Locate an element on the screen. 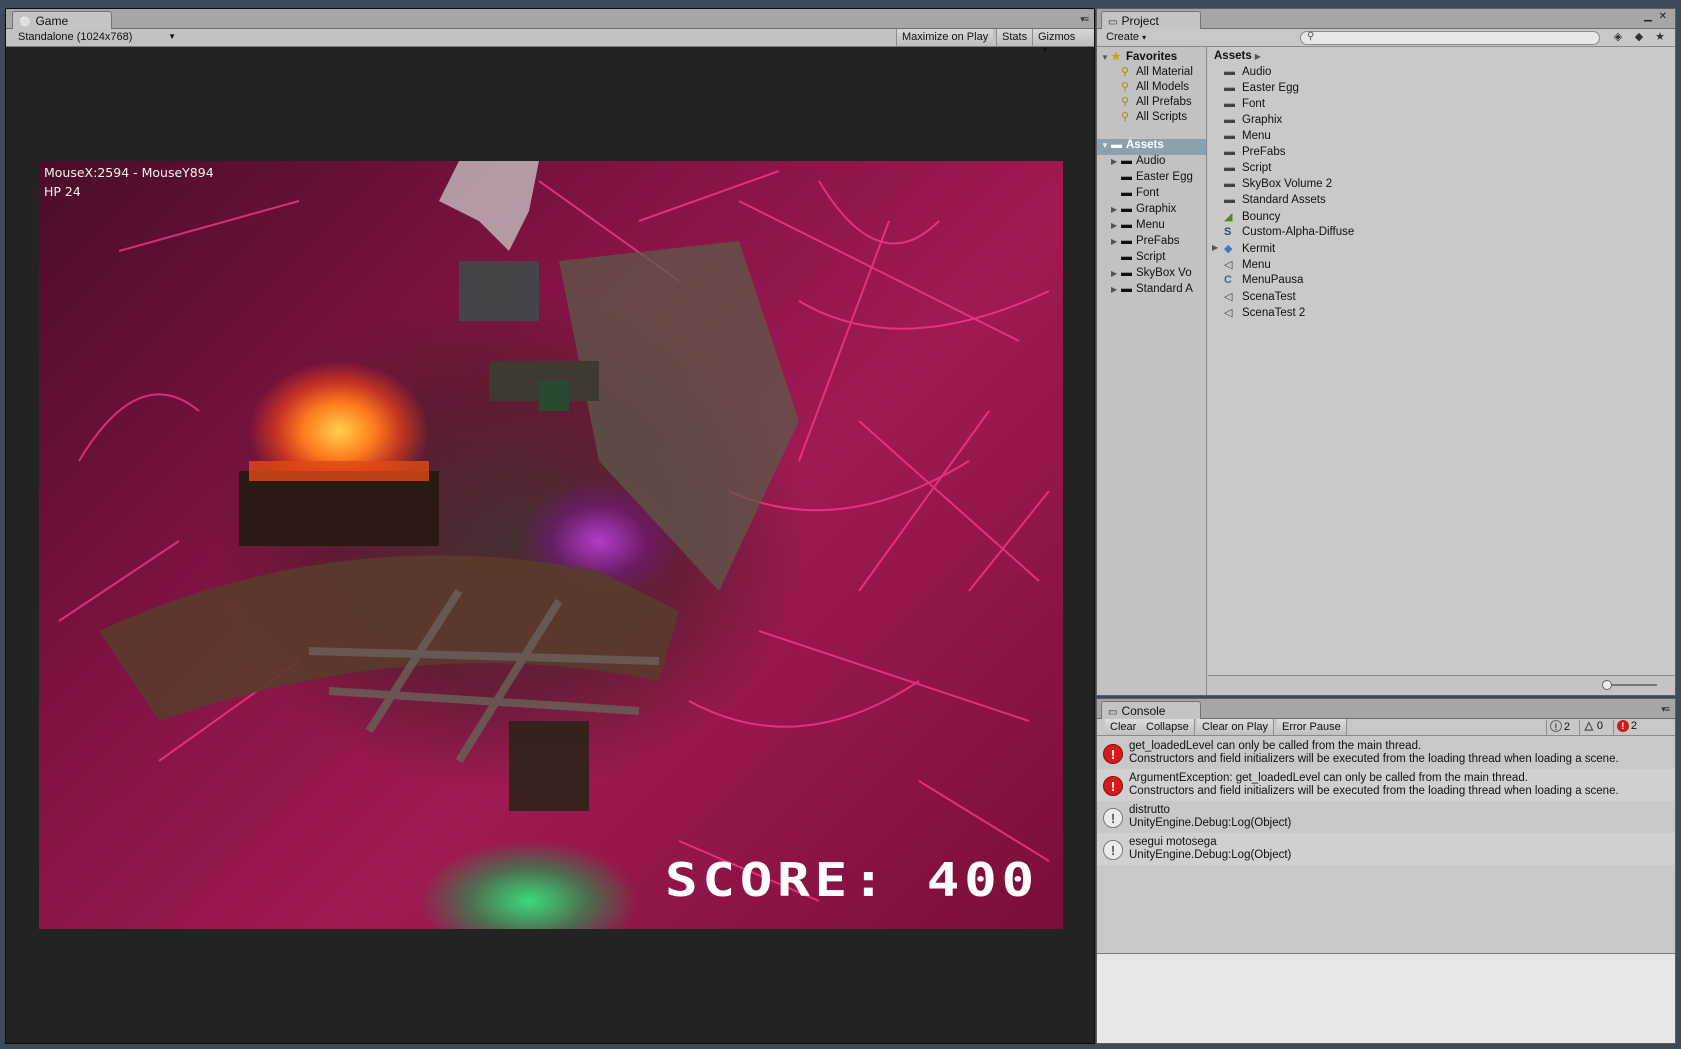 This screenshot has width=1681, height=1049. search-by-type-icon: ◈ is located at coordinates (1618, 38).